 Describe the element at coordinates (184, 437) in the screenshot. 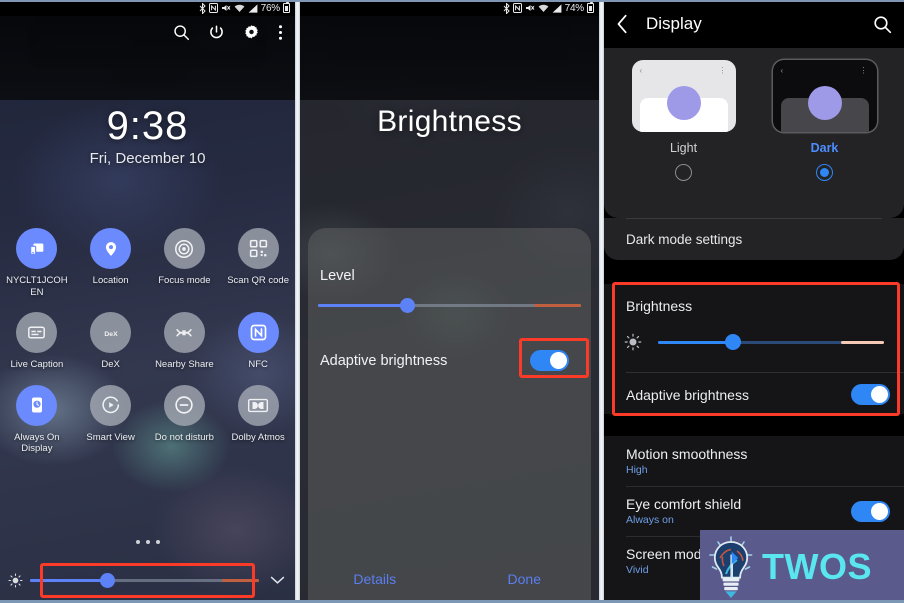

I see `tile-label: Do not disturb` at that location.